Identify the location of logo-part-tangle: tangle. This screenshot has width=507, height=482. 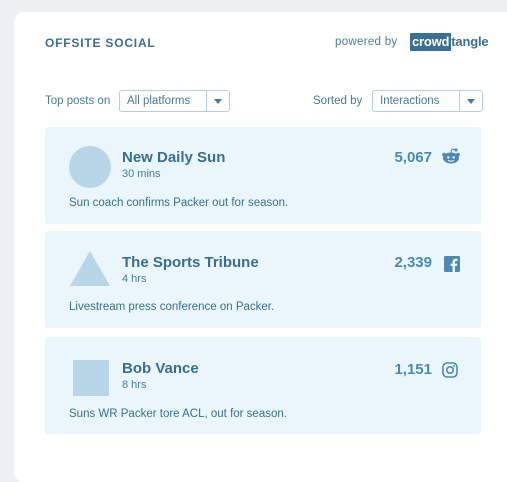
(470, 41).